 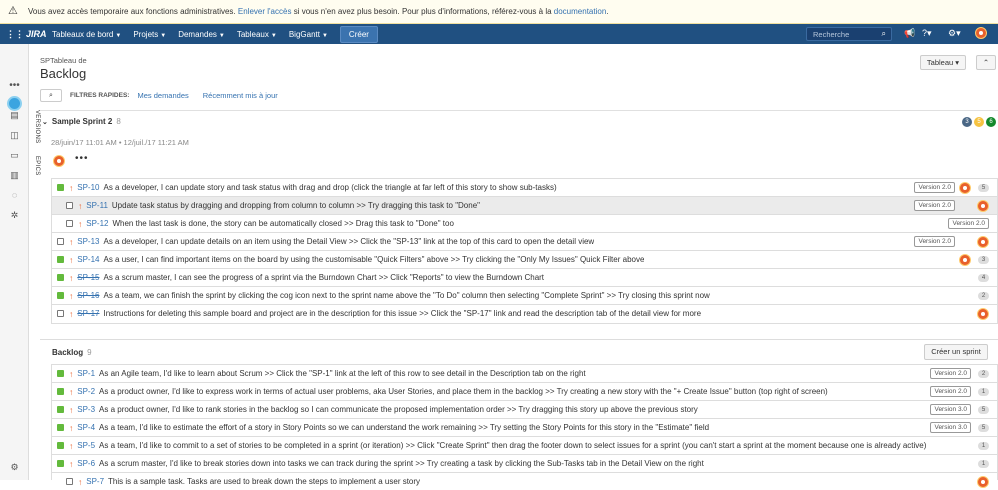 What do you see at coordinates (308, 34) in the screenshot?
I see `nav-biggantt: BigGantt ▼` at bounding box center [308, 34].